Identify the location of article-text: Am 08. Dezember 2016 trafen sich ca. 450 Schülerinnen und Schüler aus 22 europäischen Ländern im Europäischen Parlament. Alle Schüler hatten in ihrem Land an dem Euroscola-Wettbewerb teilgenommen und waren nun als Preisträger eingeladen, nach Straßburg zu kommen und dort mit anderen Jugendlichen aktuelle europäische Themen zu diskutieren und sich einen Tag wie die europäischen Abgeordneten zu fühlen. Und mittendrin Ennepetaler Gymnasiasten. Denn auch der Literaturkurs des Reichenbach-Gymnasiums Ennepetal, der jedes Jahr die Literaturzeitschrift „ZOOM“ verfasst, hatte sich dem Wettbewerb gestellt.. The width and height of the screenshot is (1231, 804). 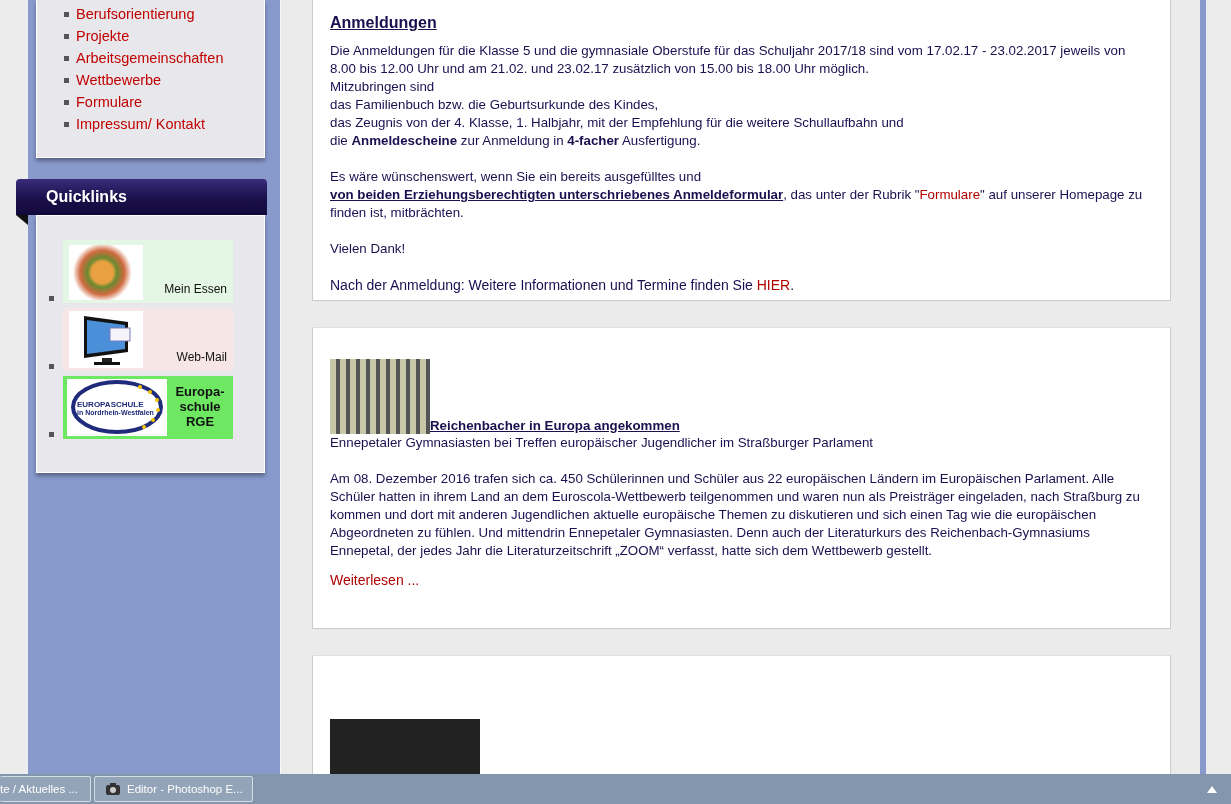
(735, 515).